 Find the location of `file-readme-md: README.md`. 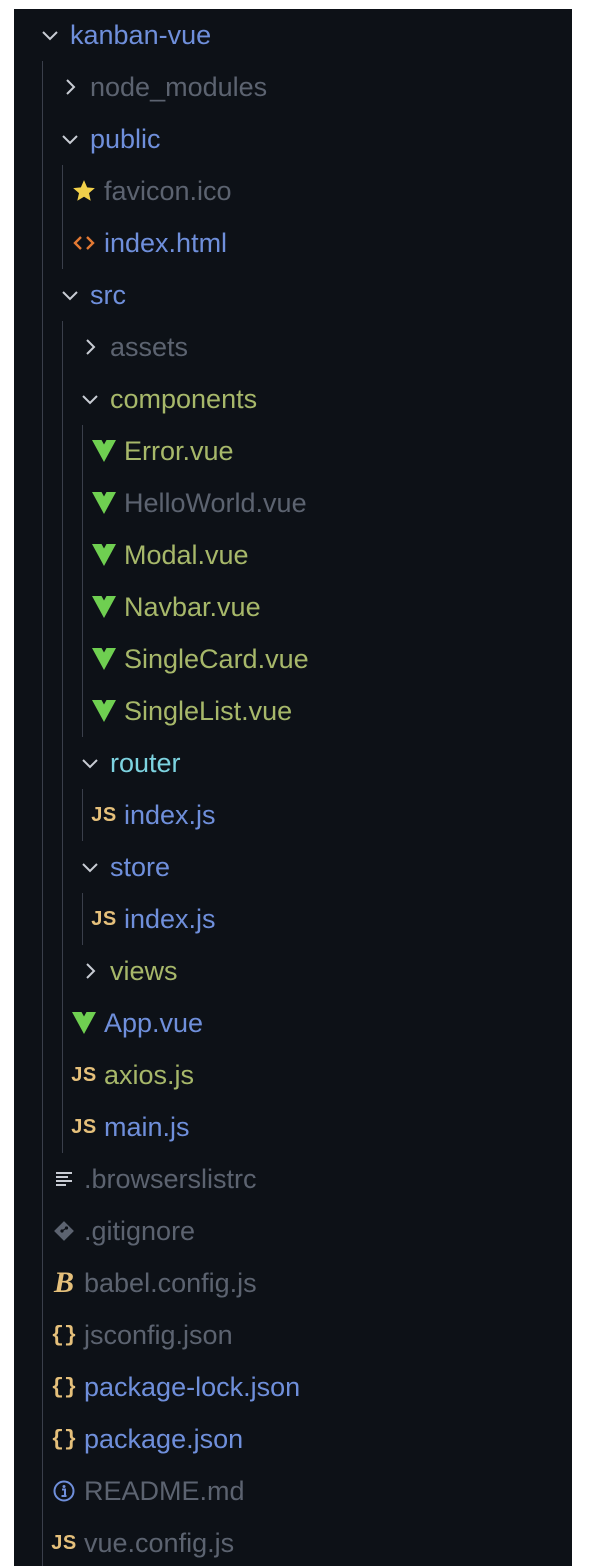

file-readme-md: README.md is located at coordinates (293, 1491).